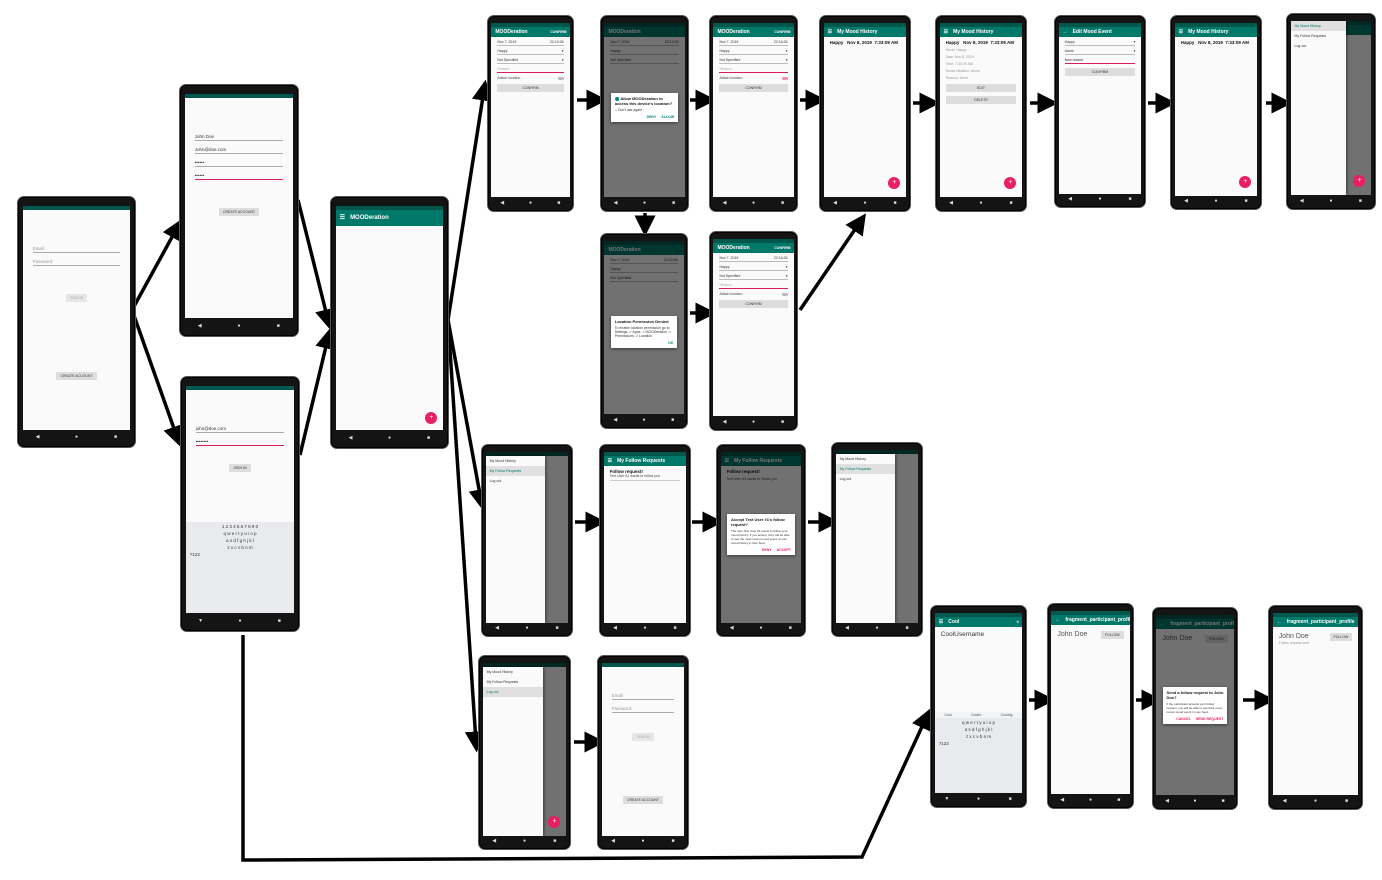  Describe the element at coordinates (239, 150) in the screenshot. I see `email-input: John@doe.com` at that location.